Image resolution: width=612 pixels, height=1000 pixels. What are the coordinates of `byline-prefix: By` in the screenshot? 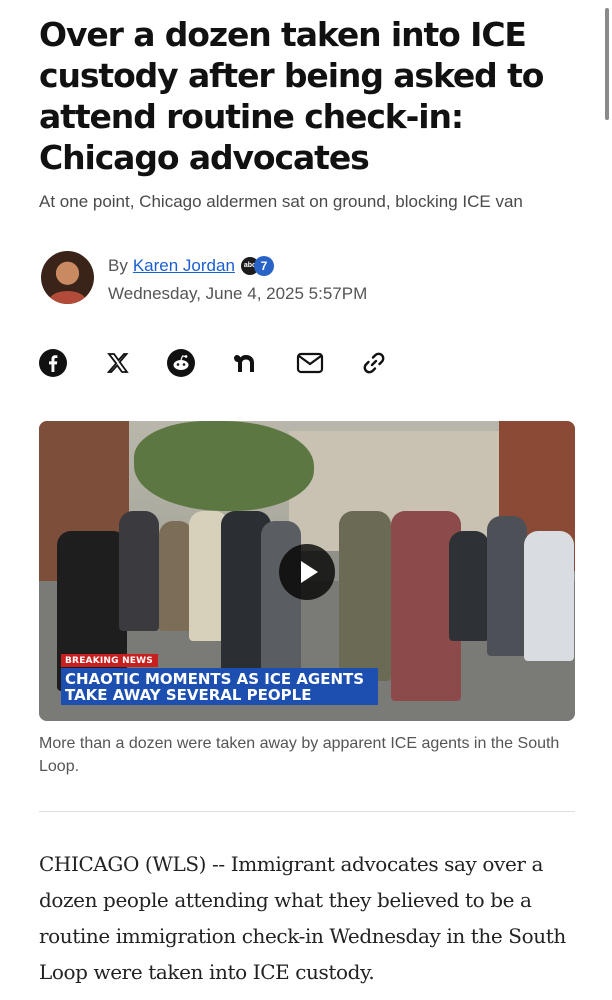 It's located at (118, 265).